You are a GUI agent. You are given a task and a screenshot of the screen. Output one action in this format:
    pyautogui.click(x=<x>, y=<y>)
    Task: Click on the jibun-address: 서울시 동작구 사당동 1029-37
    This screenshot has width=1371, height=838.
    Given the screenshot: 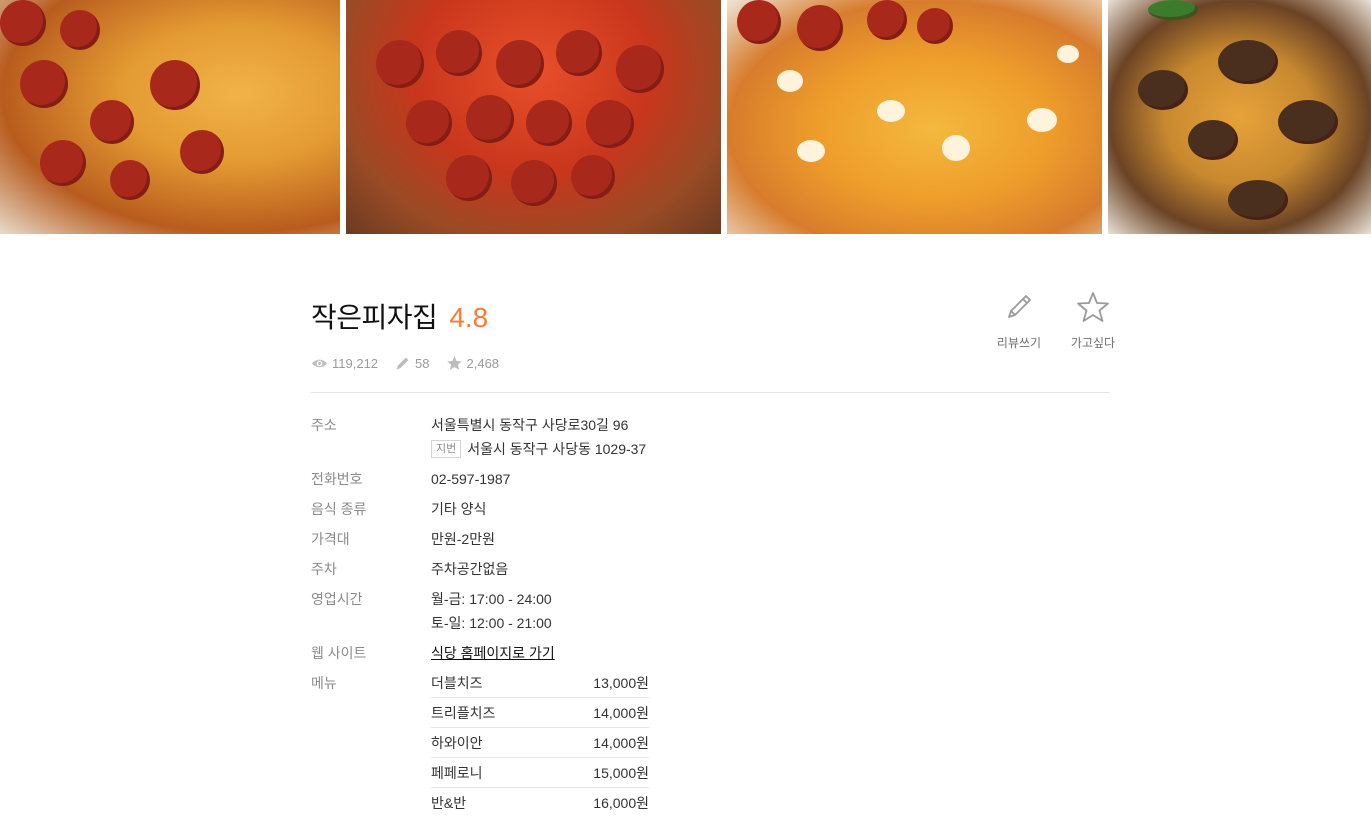 What is the action you would take?
    pyautogui.click(x=557, y=449)
    